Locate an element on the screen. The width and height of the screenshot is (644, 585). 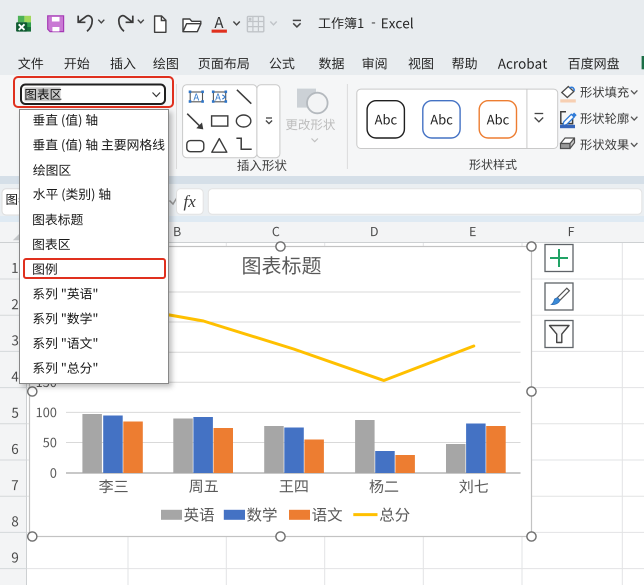
svg-text: fx is located at coordinates (190, 201).